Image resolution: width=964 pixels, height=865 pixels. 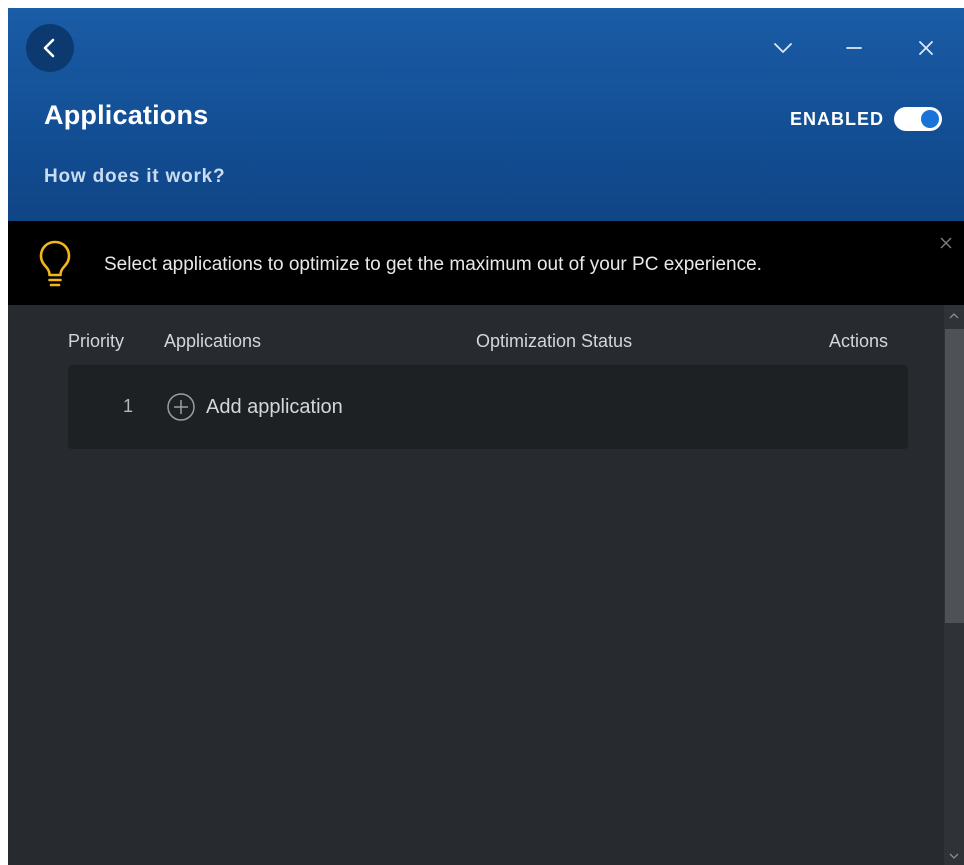 What do you see at coordinates (274, 406) in the screenshot?
I see `add-application-label: Add application` at bounding box center [274, 406].